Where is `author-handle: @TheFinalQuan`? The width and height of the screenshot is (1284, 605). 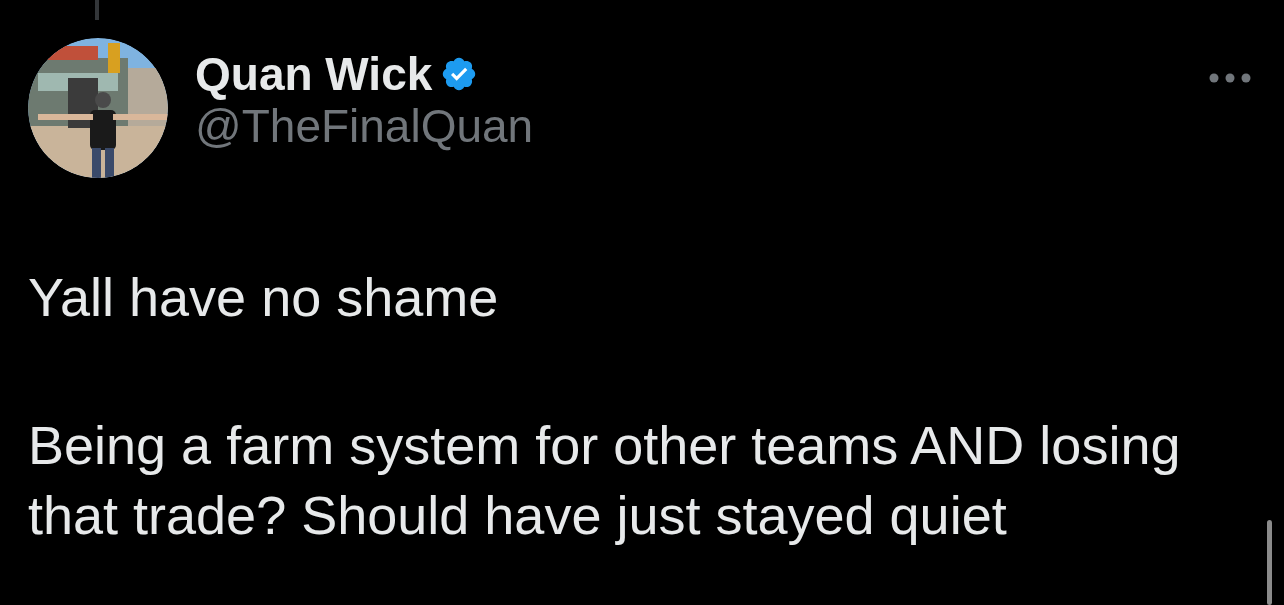
author-handle: @TheFinalQuan is located at coordinates (364, 126).